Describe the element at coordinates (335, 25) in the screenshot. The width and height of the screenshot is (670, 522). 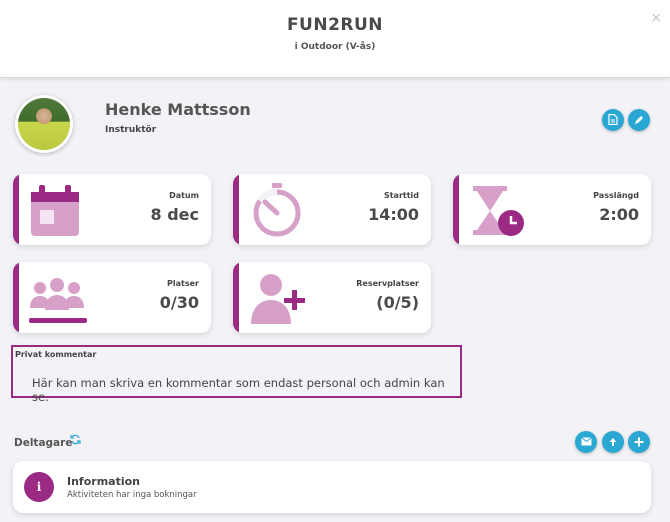
I see `activity-title: FUN2RUN` at that location.